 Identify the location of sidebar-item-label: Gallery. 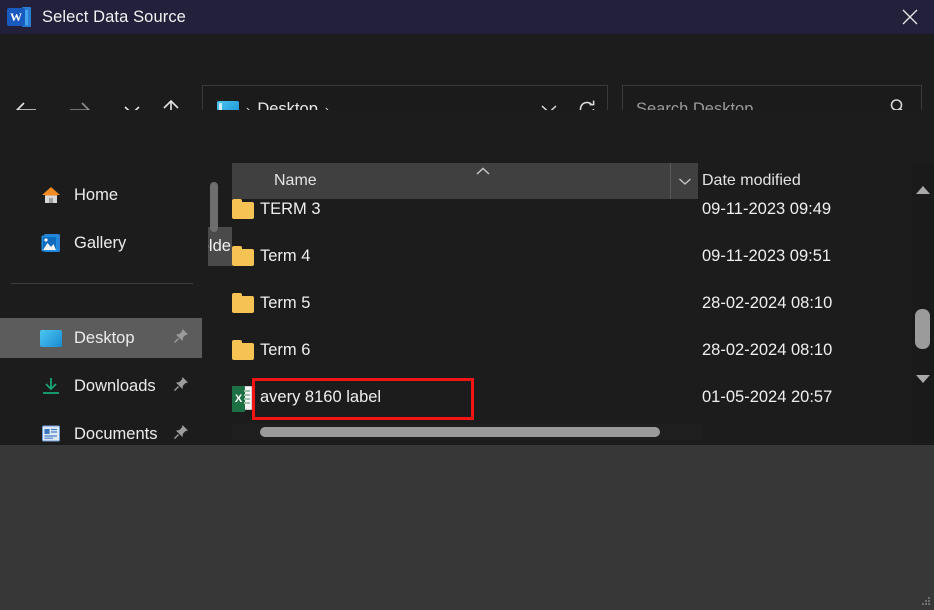
(100, 242).